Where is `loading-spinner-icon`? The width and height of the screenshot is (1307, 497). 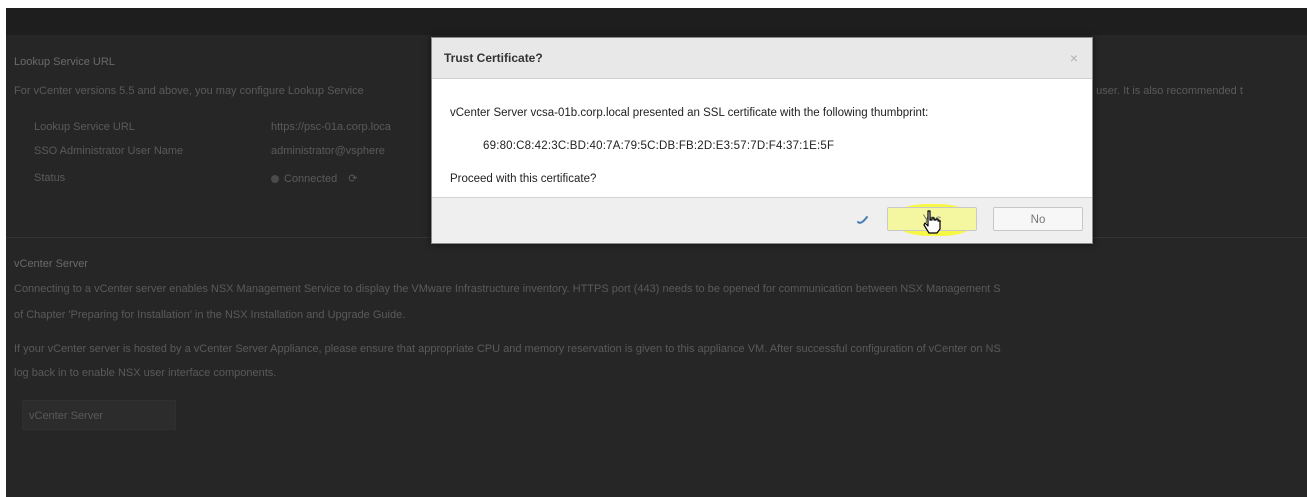 loading-spinner-icon is located at coordinates (862, 220).